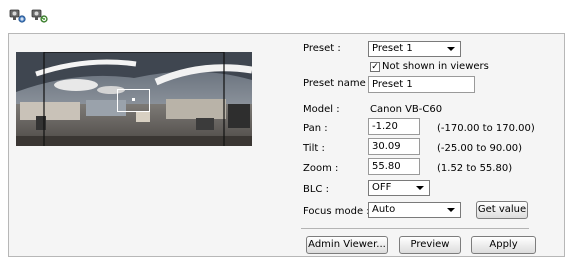 This screenshot has height=258, width=570. I want to click on tilt-label: Tilt :, so click(314, 148).